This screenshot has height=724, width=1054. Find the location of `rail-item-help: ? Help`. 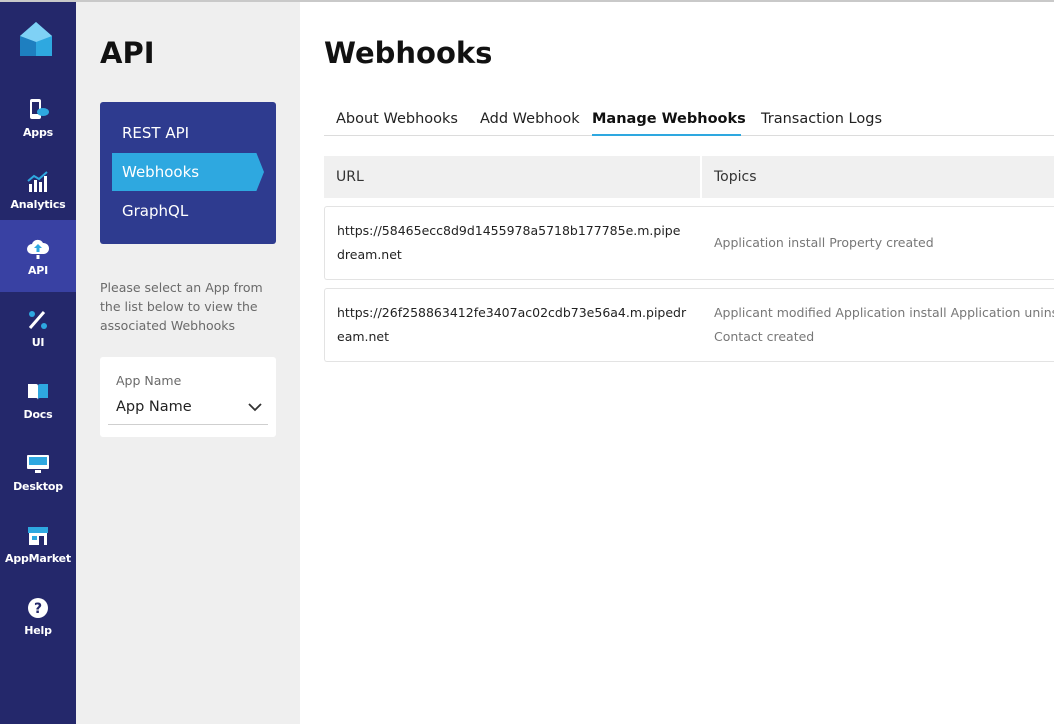

rail-item-help: ? Help is located at coordinates (38, 616).